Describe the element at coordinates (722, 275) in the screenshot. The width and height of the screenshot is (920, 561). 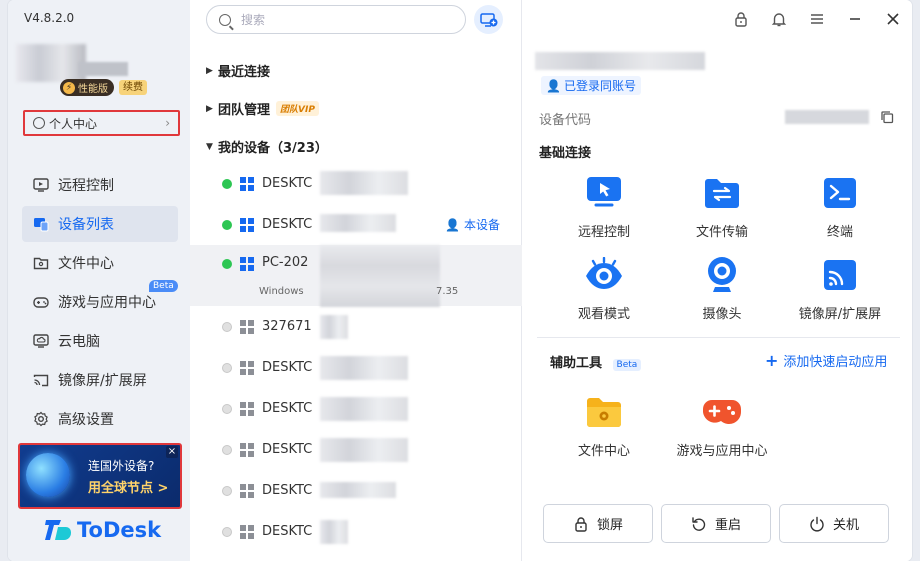
I see `camera-icon` at that location.